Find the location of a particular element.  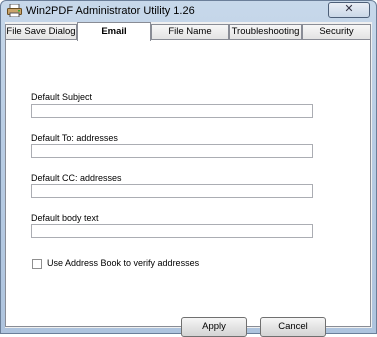

tab-email: Email is located at coordinates (114, 31).